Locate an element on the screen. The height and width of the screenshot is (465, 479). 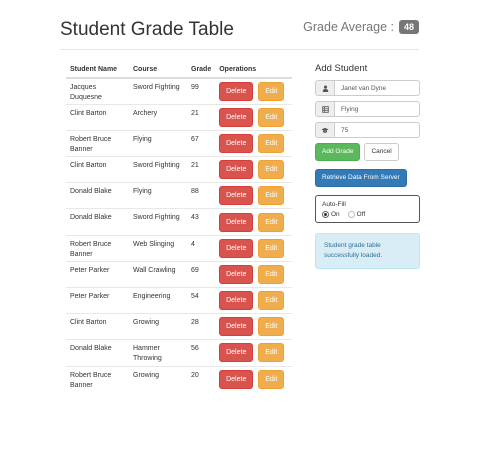
table-row: Clint Barton Sword Fighting 21 Delete Edit is located at coordinates (179, 169).